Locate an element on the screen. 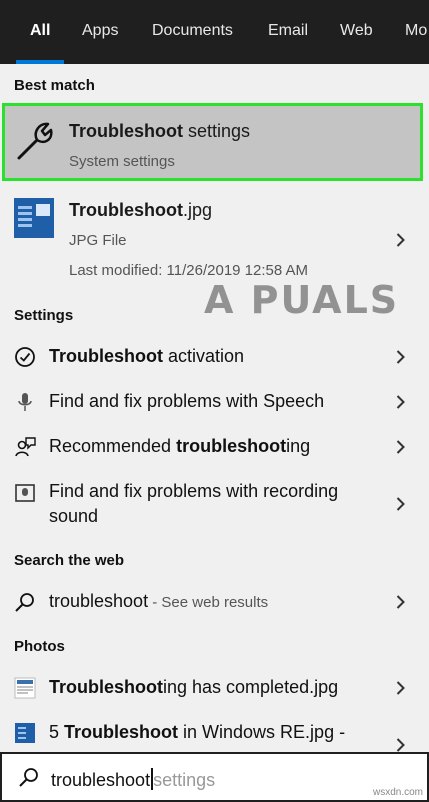 The height and width of the screenshot is (802, 429). wrench-icon is located at coordinates (35, 141).